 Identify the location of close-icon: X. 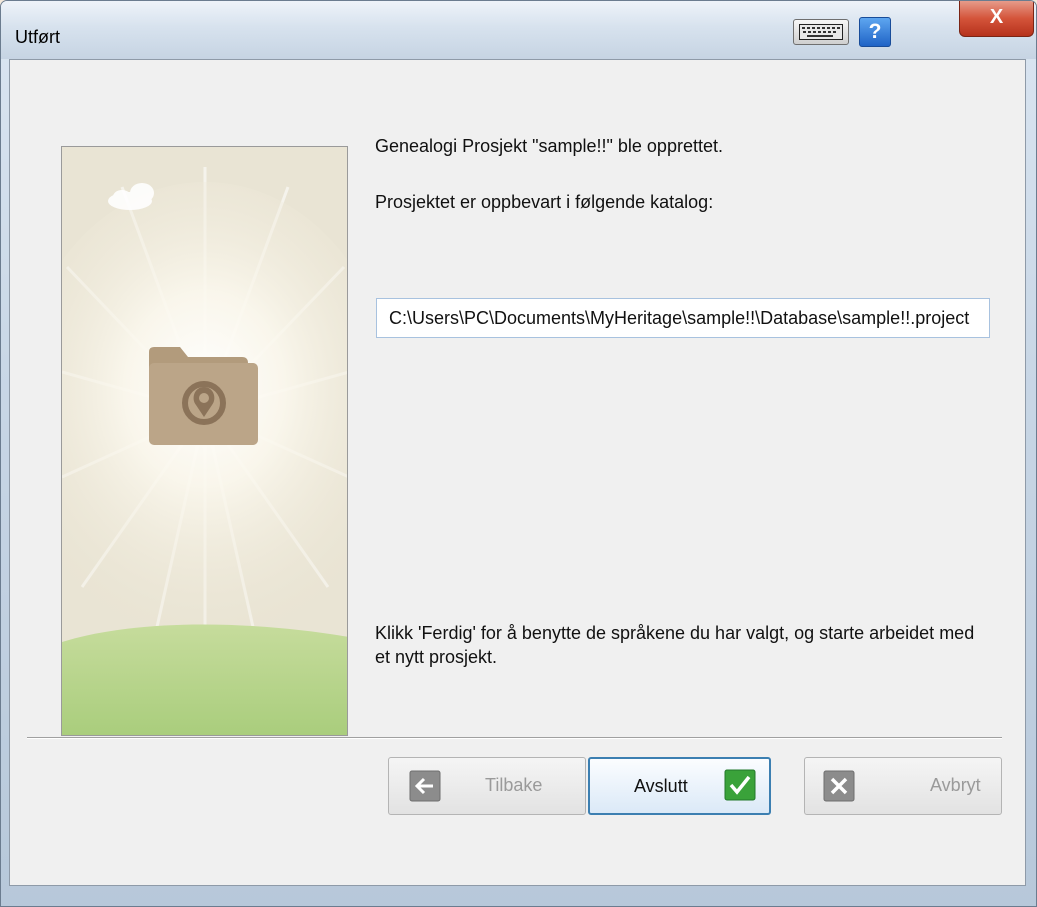
(996, 17).